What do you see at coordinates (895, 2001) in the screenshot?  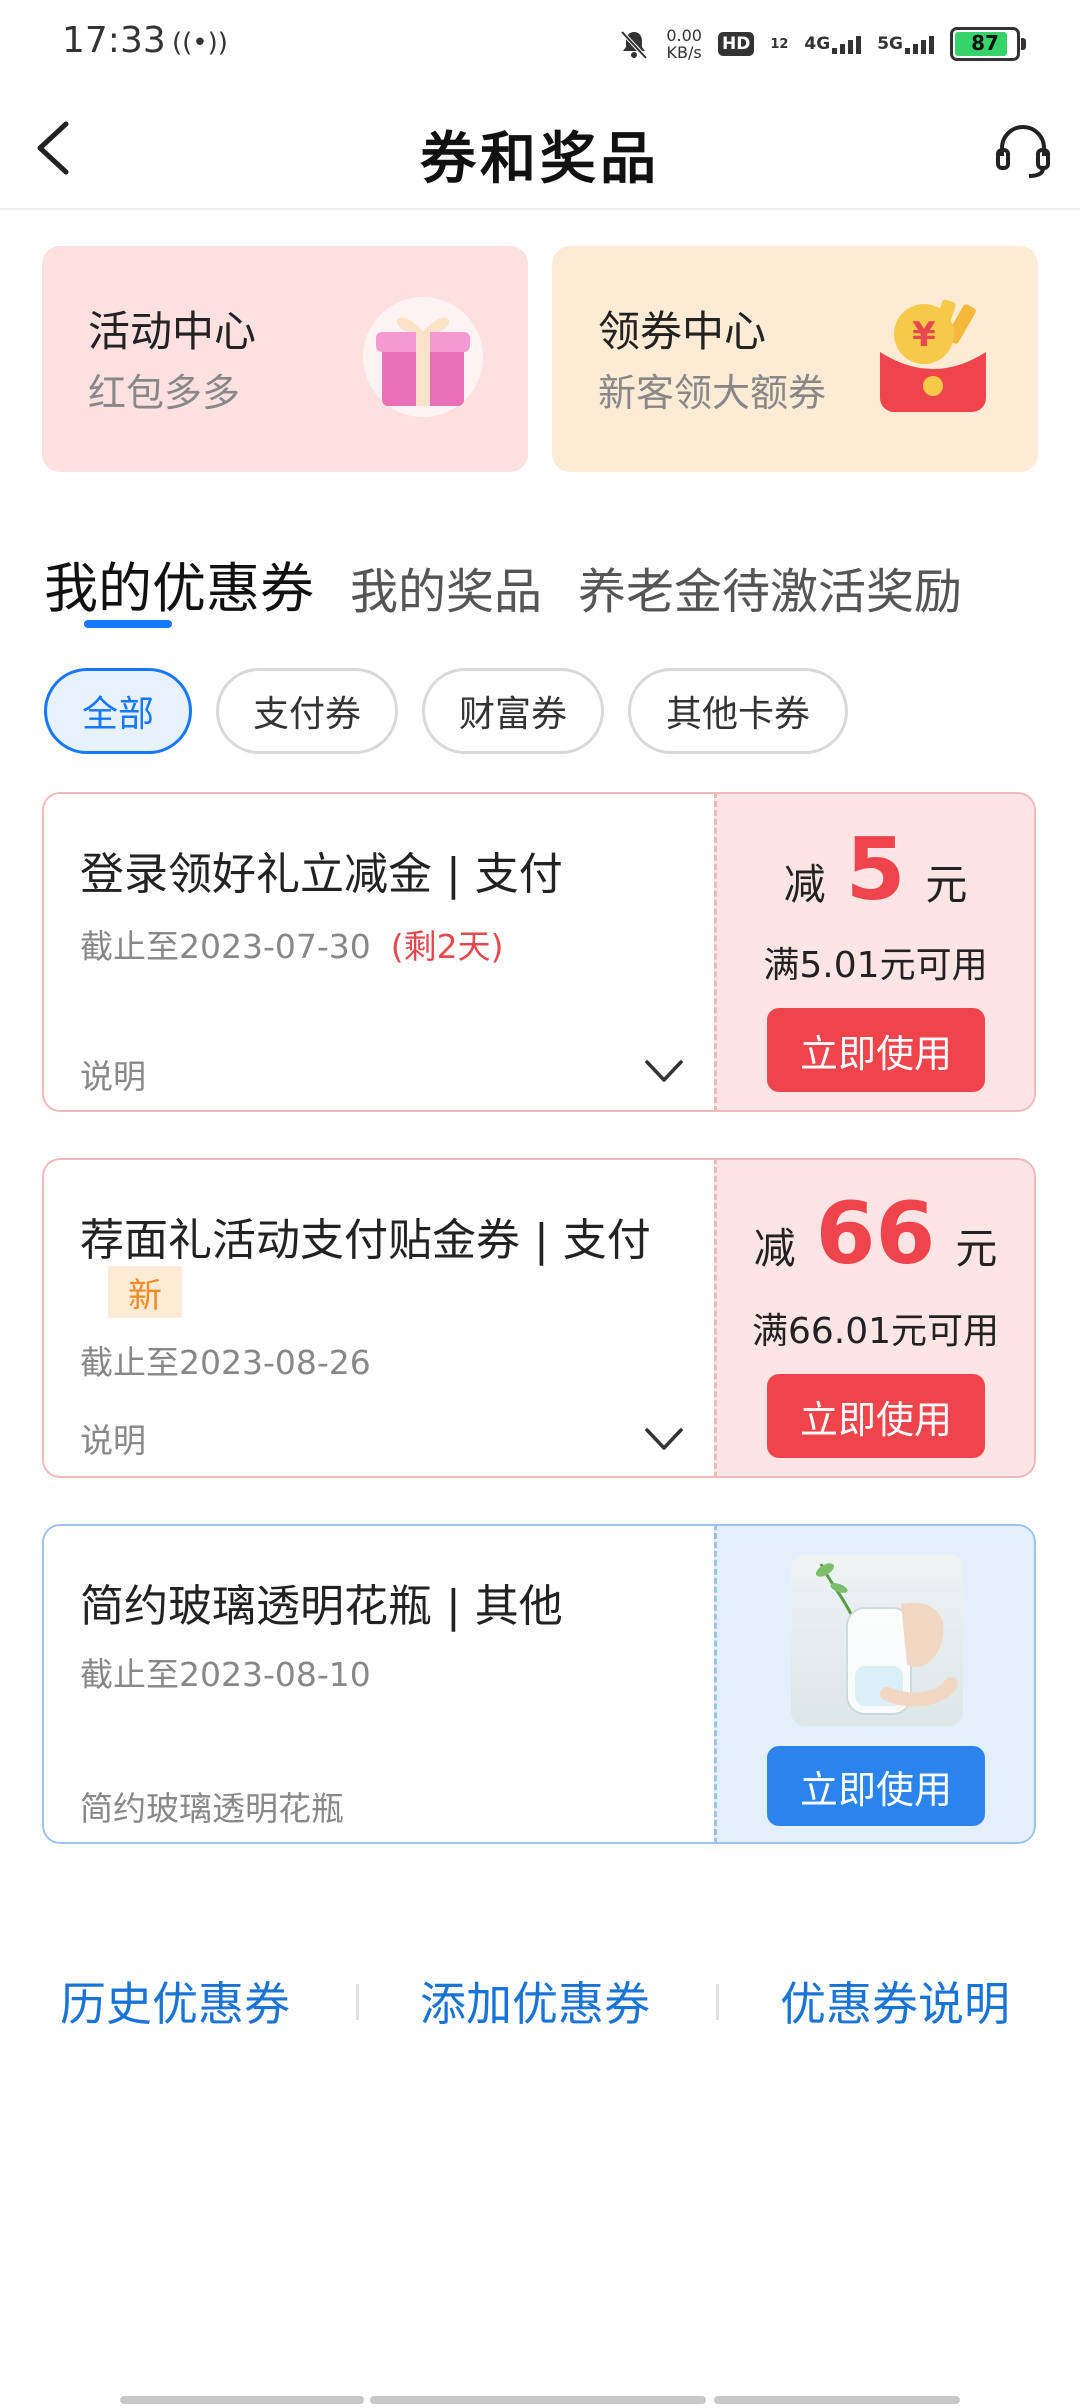 I see `coupon-info-link: 优惠券说明` at bounding box center [895, 2001].